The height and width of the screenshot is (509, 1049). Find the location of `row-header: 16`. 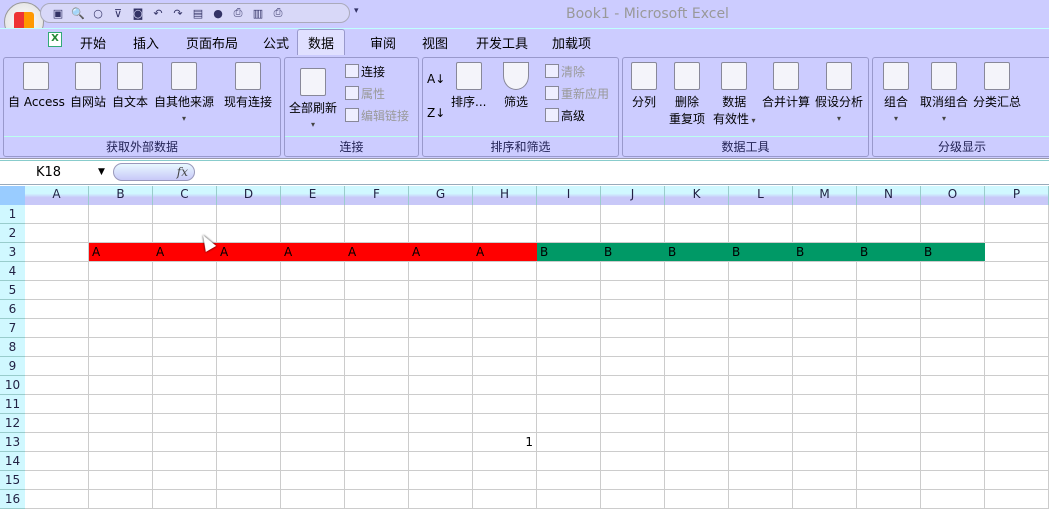

row-header: 16 is located at coordinates (12, 499).